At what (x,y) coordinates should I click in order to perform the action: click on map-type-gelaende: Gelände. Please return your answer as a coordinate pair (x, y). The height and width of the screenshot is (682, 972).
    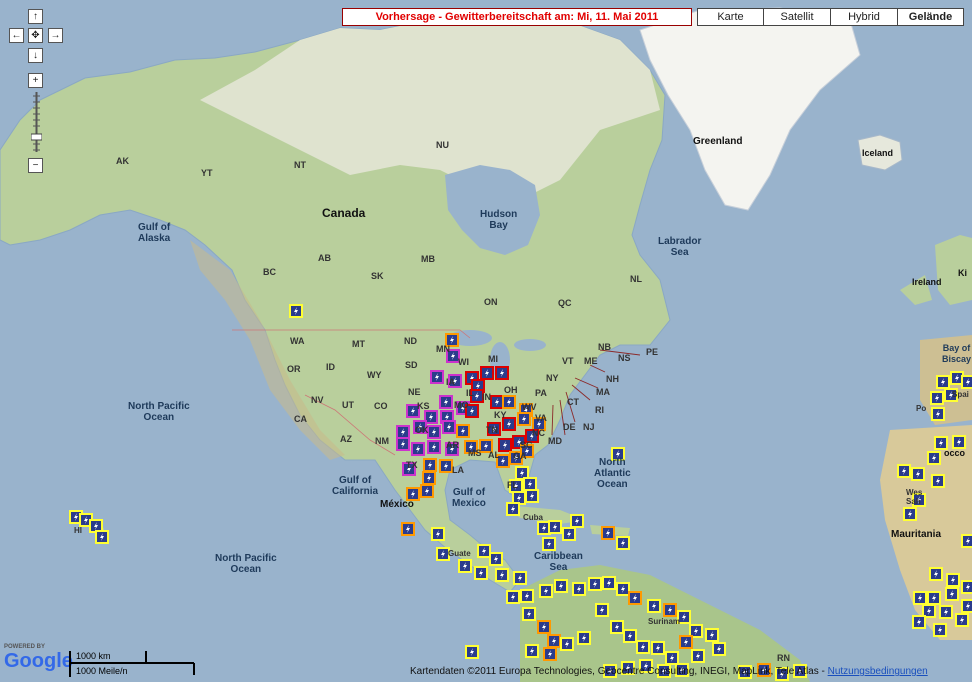
    Looking at the image, I should click on (930, 17).